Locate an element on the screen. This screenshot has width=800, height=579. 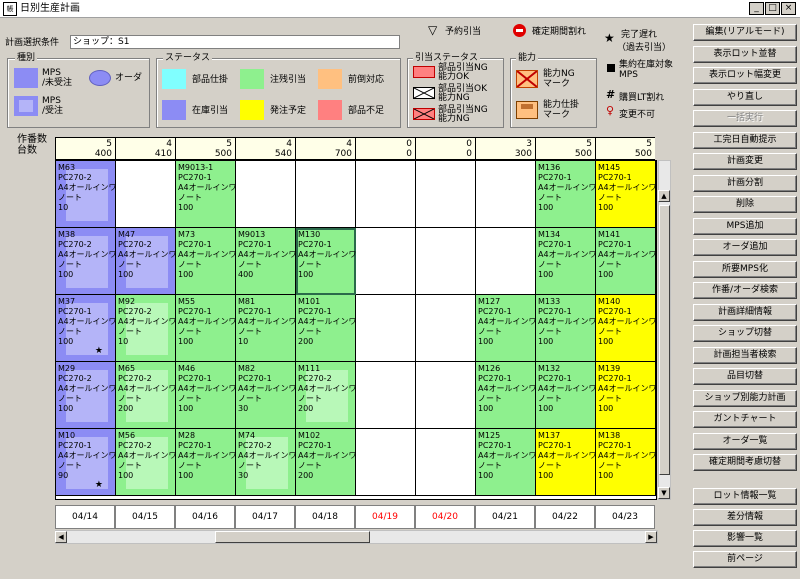
capacity-wip-icon is located at coordinates (527, 110).